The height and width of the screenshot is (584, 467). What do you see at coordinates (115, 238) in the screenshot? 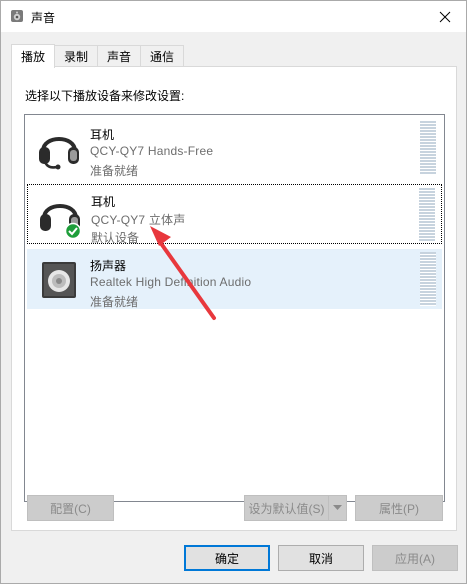
I see `device-status: 默认设备` at bounding box center [115, 238].